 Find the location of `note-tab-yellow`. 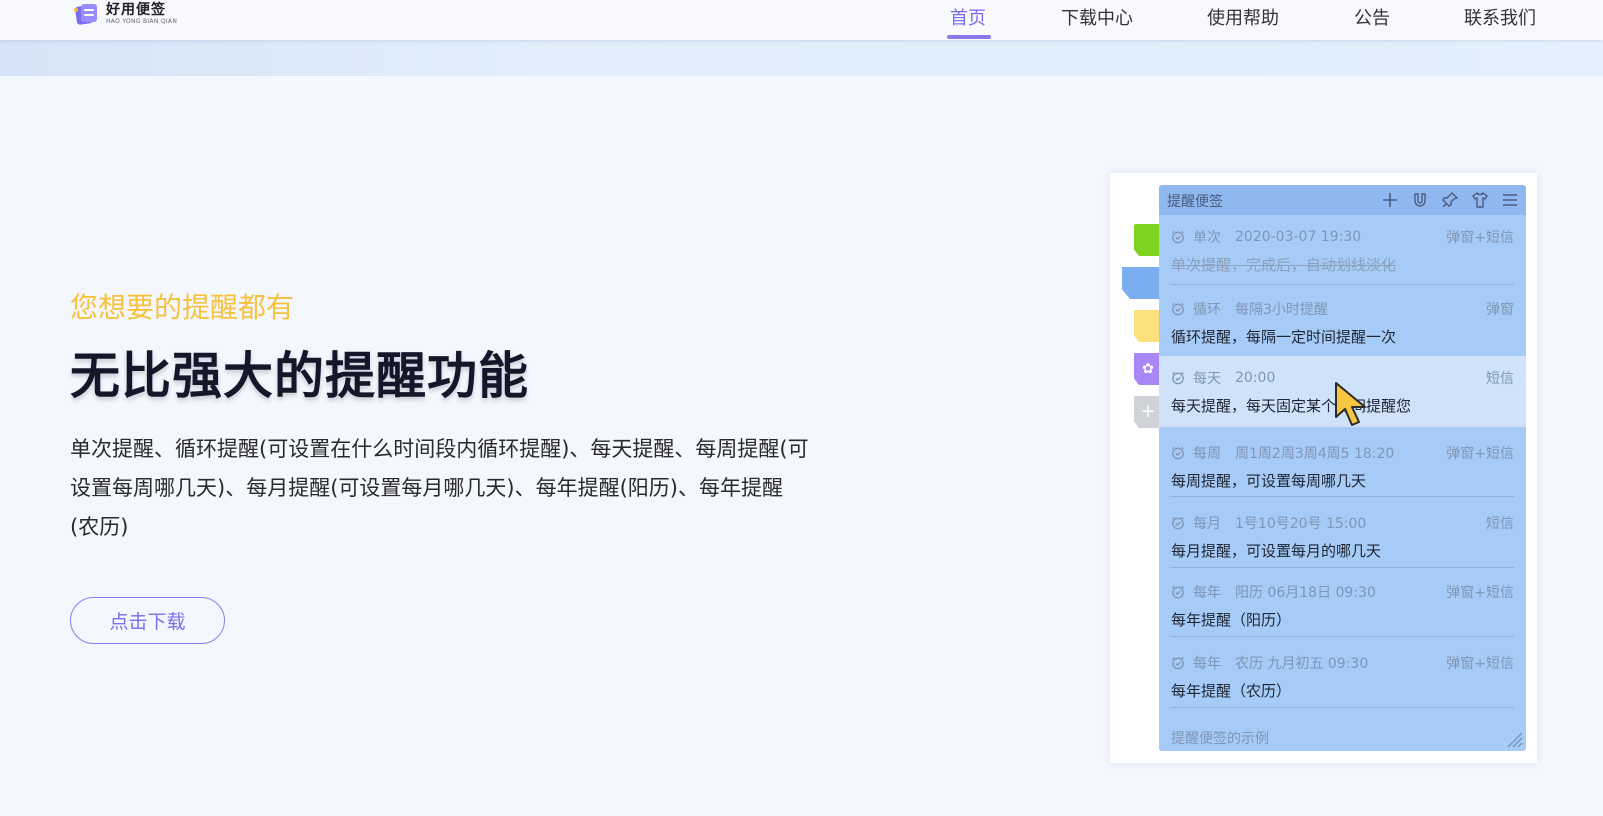

note-tab-yellow is located at coordinates (1148, 326).